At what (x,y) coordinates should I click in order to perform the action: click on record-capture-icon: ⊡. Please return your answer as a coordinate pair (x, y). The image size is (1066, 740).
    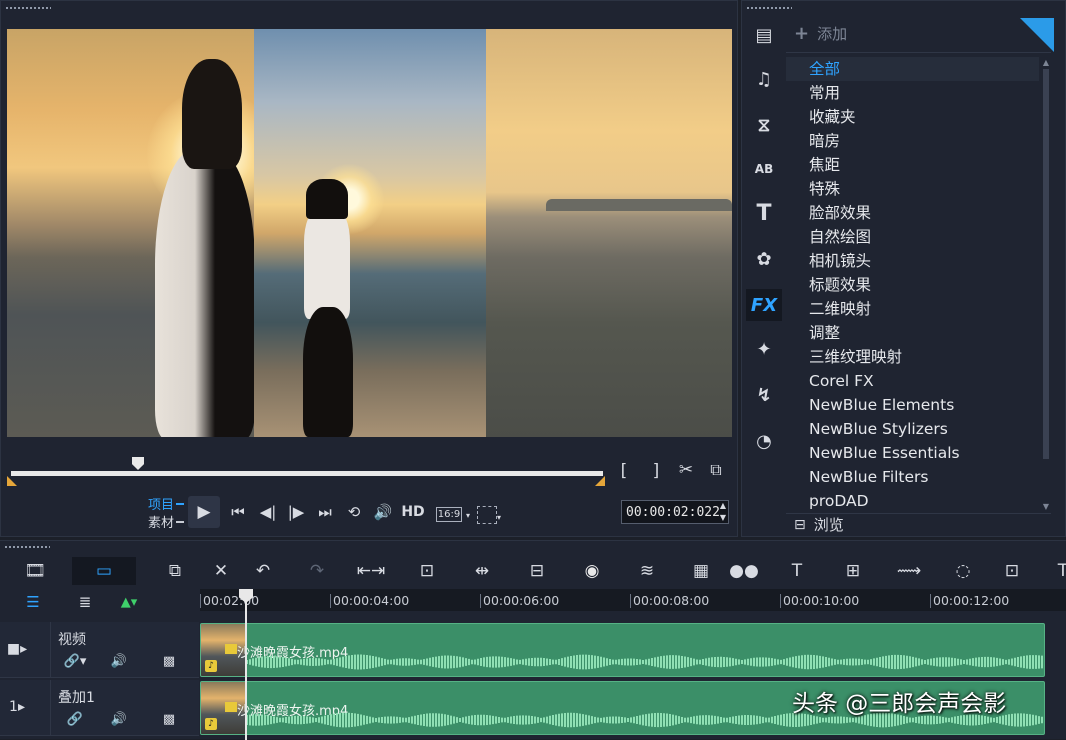
    Looking at the image, I should click on (427, 571).